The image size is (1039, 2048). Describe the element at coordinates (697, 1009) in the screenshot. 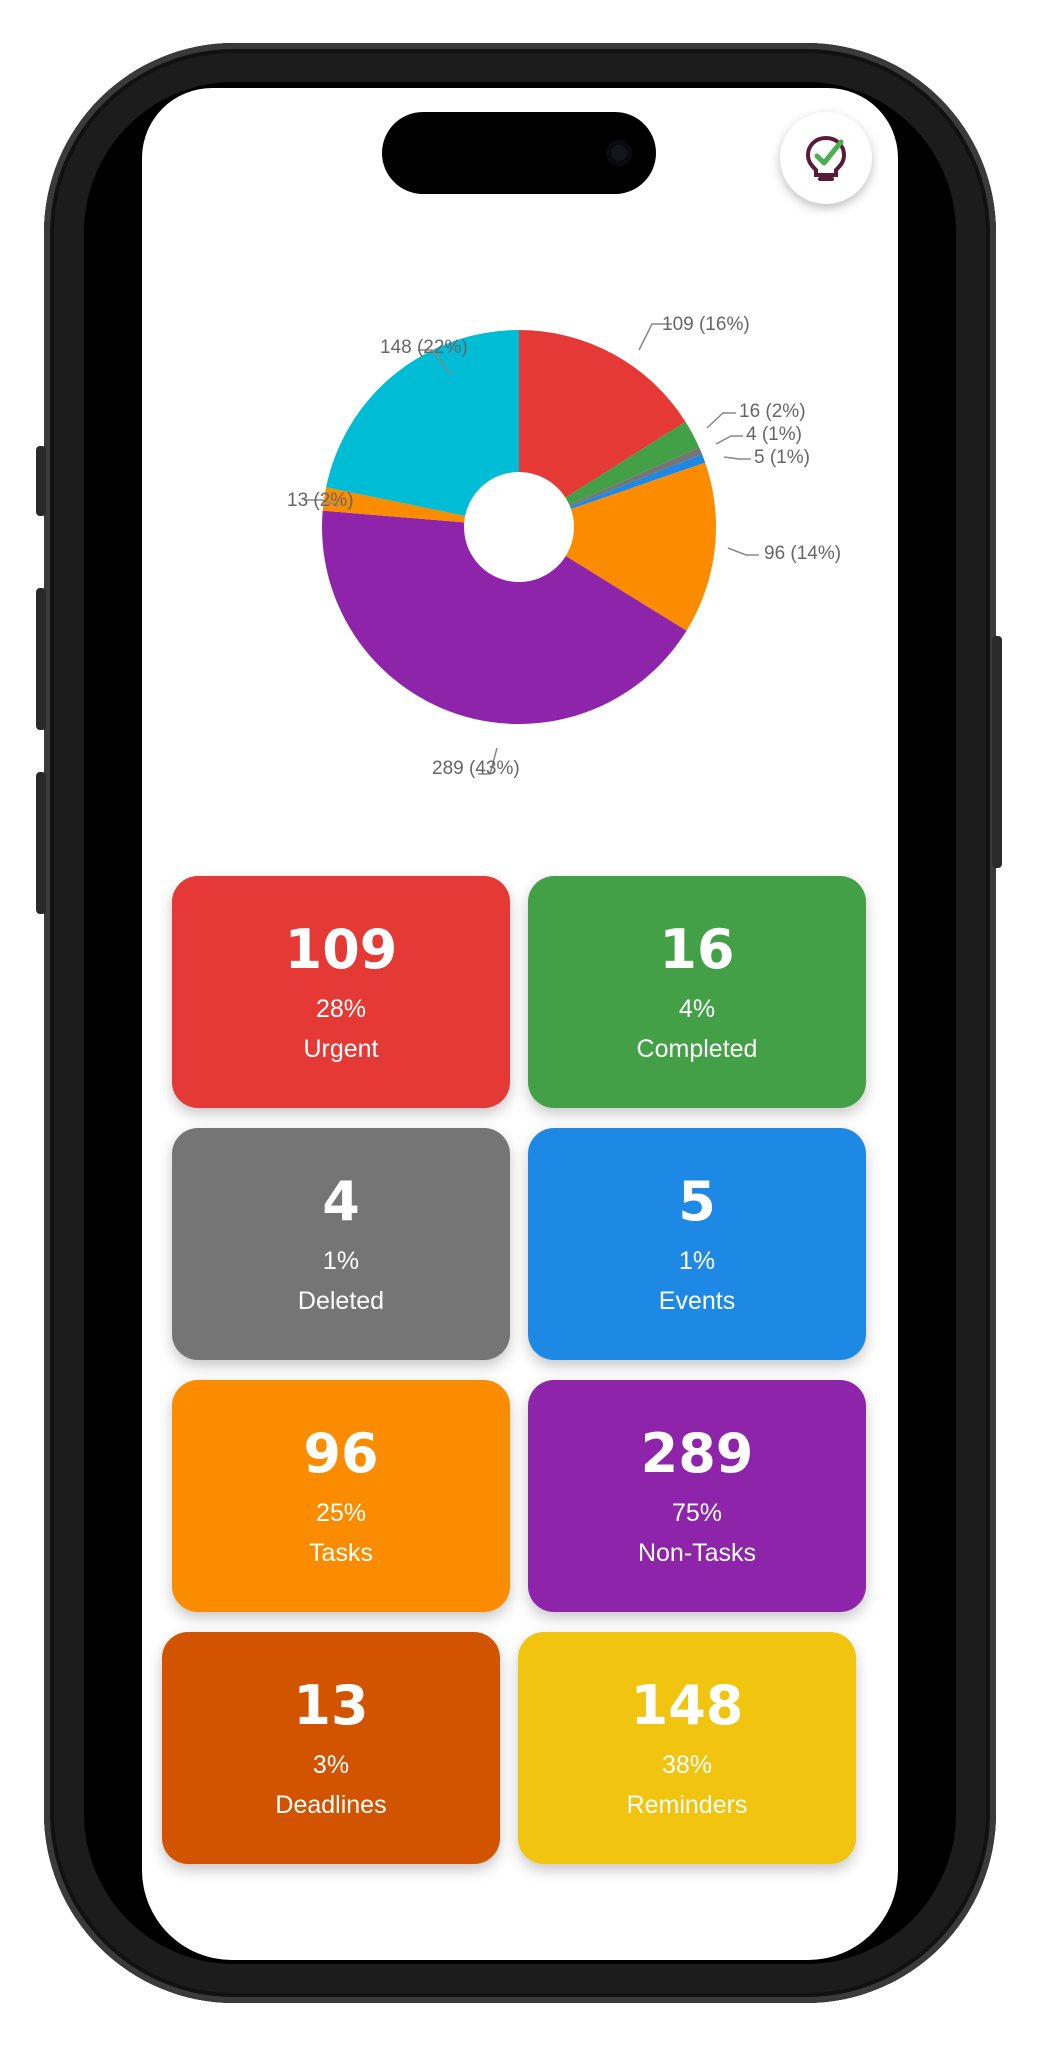

I see `stat-percent: 4%` at that location.